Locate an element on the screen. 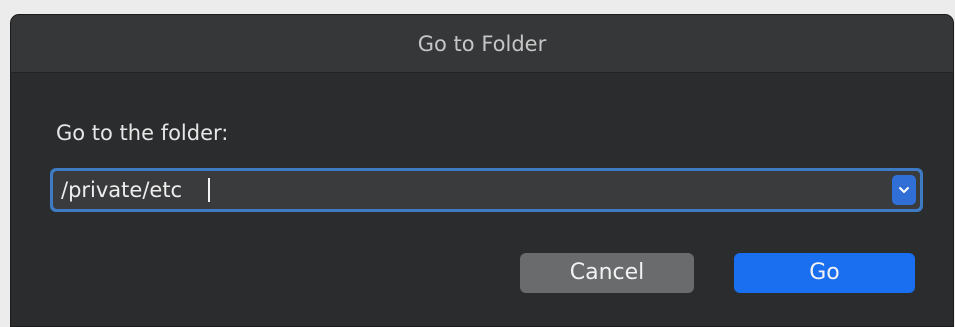  path-history-dropdown-button is located at coordinates (904, 190).